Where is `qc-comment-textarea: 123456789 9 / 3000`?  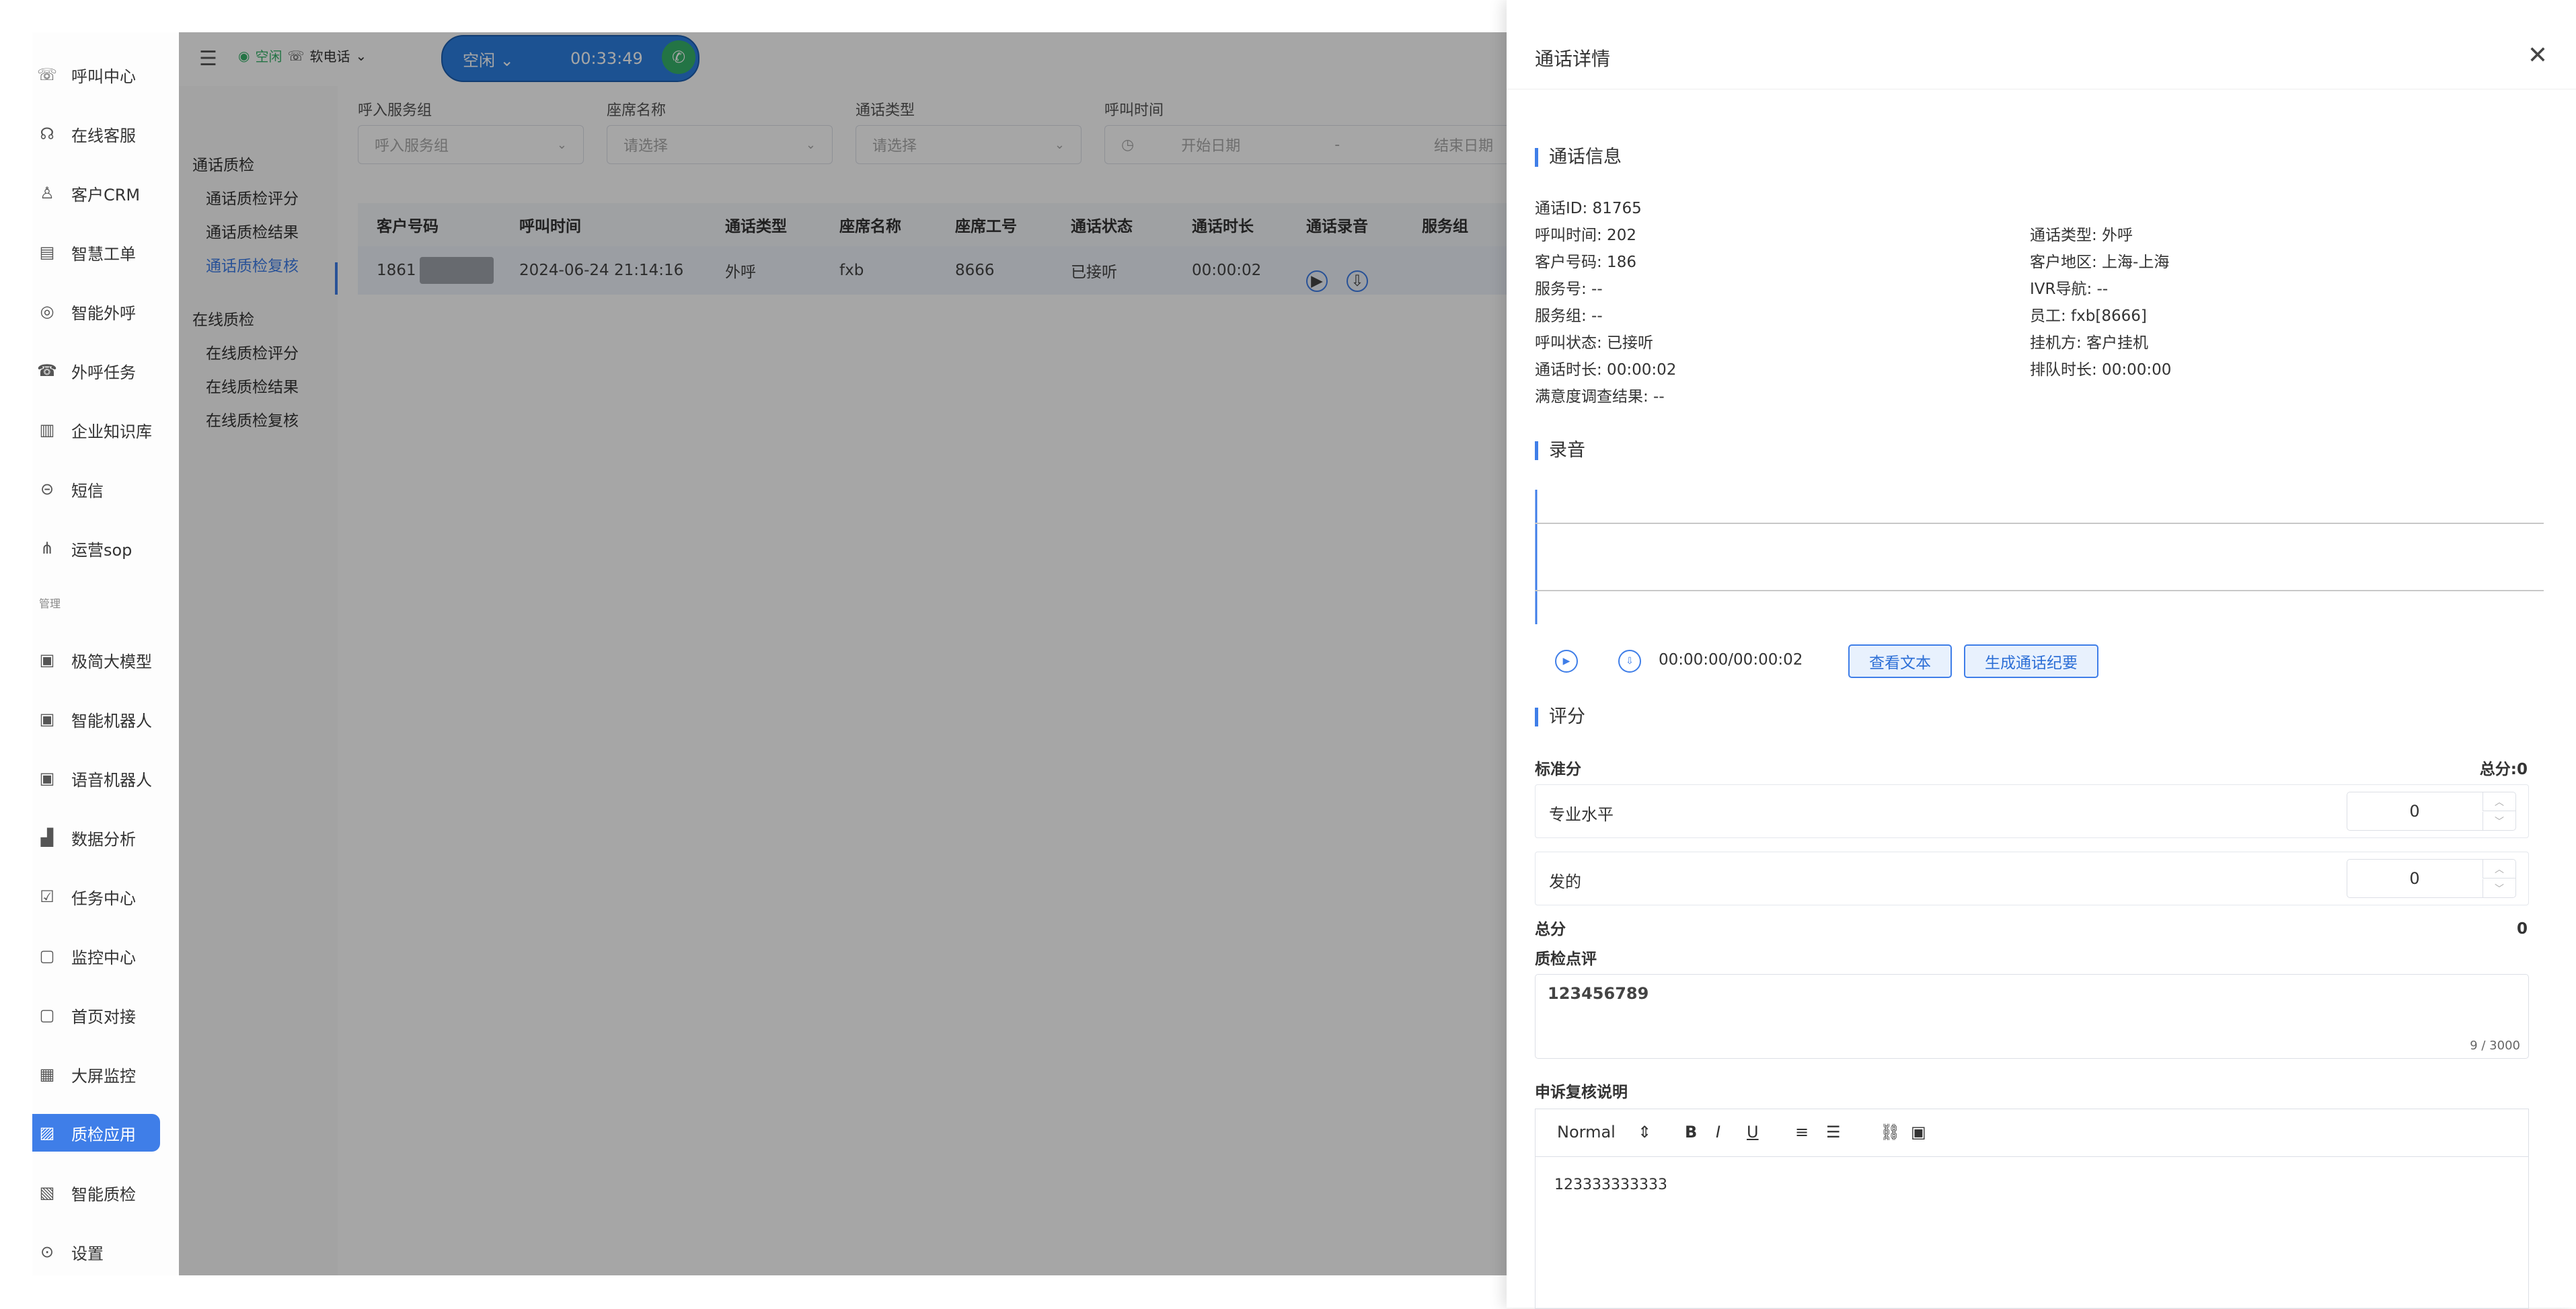
qc-comment-textarea: 123456789 9 / 3000 is located at coordinates (2032, 1016).